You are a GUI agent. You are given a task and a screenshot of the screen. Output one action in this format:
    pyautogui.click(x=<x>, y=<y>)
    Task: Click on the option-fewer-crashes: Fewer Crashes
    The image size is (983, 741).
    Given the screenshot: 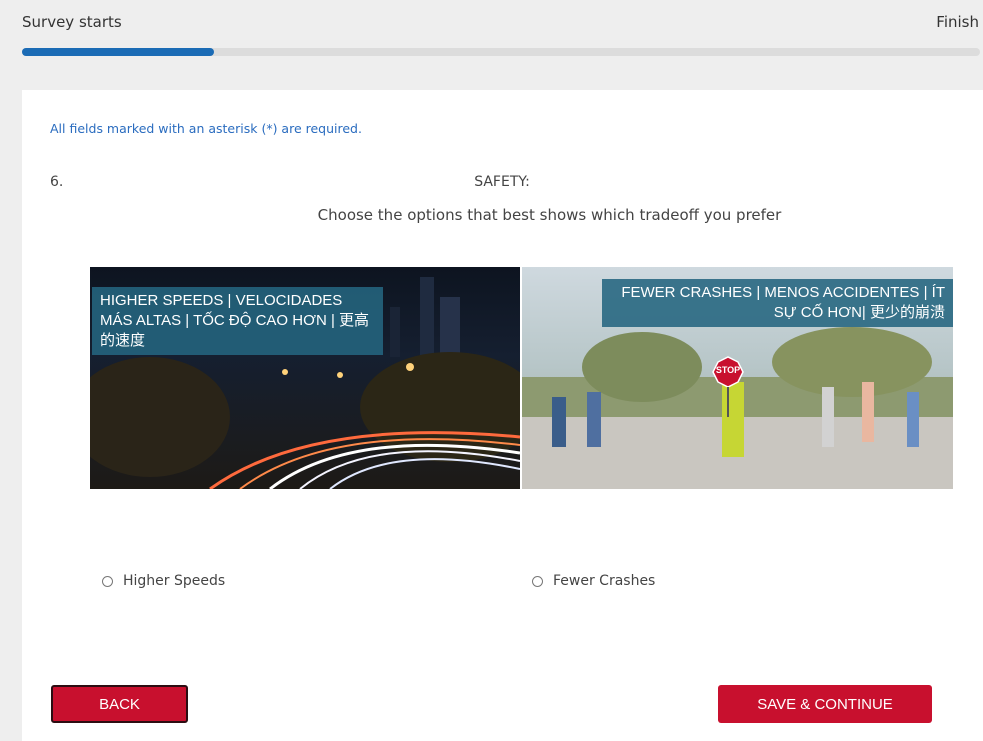 What is the action you would take?
    pyautogui.click(x=593, y=581)
    